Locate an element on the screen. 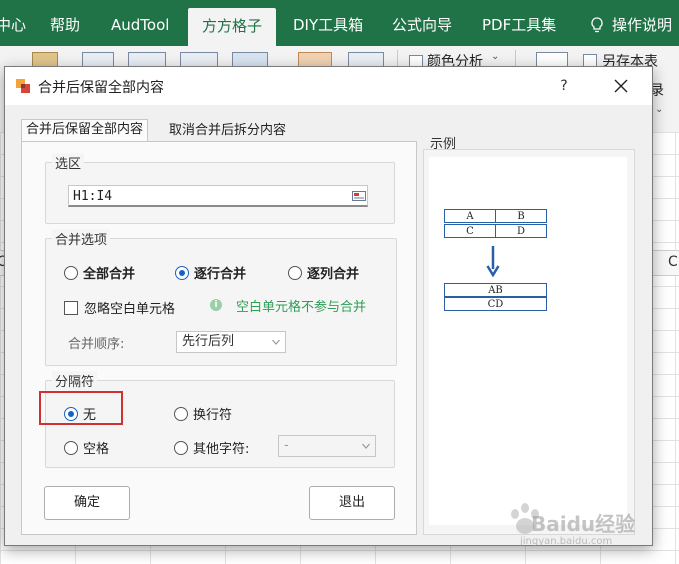  watermark-brand: Baidu经验 is located at coordinates (583, 524).